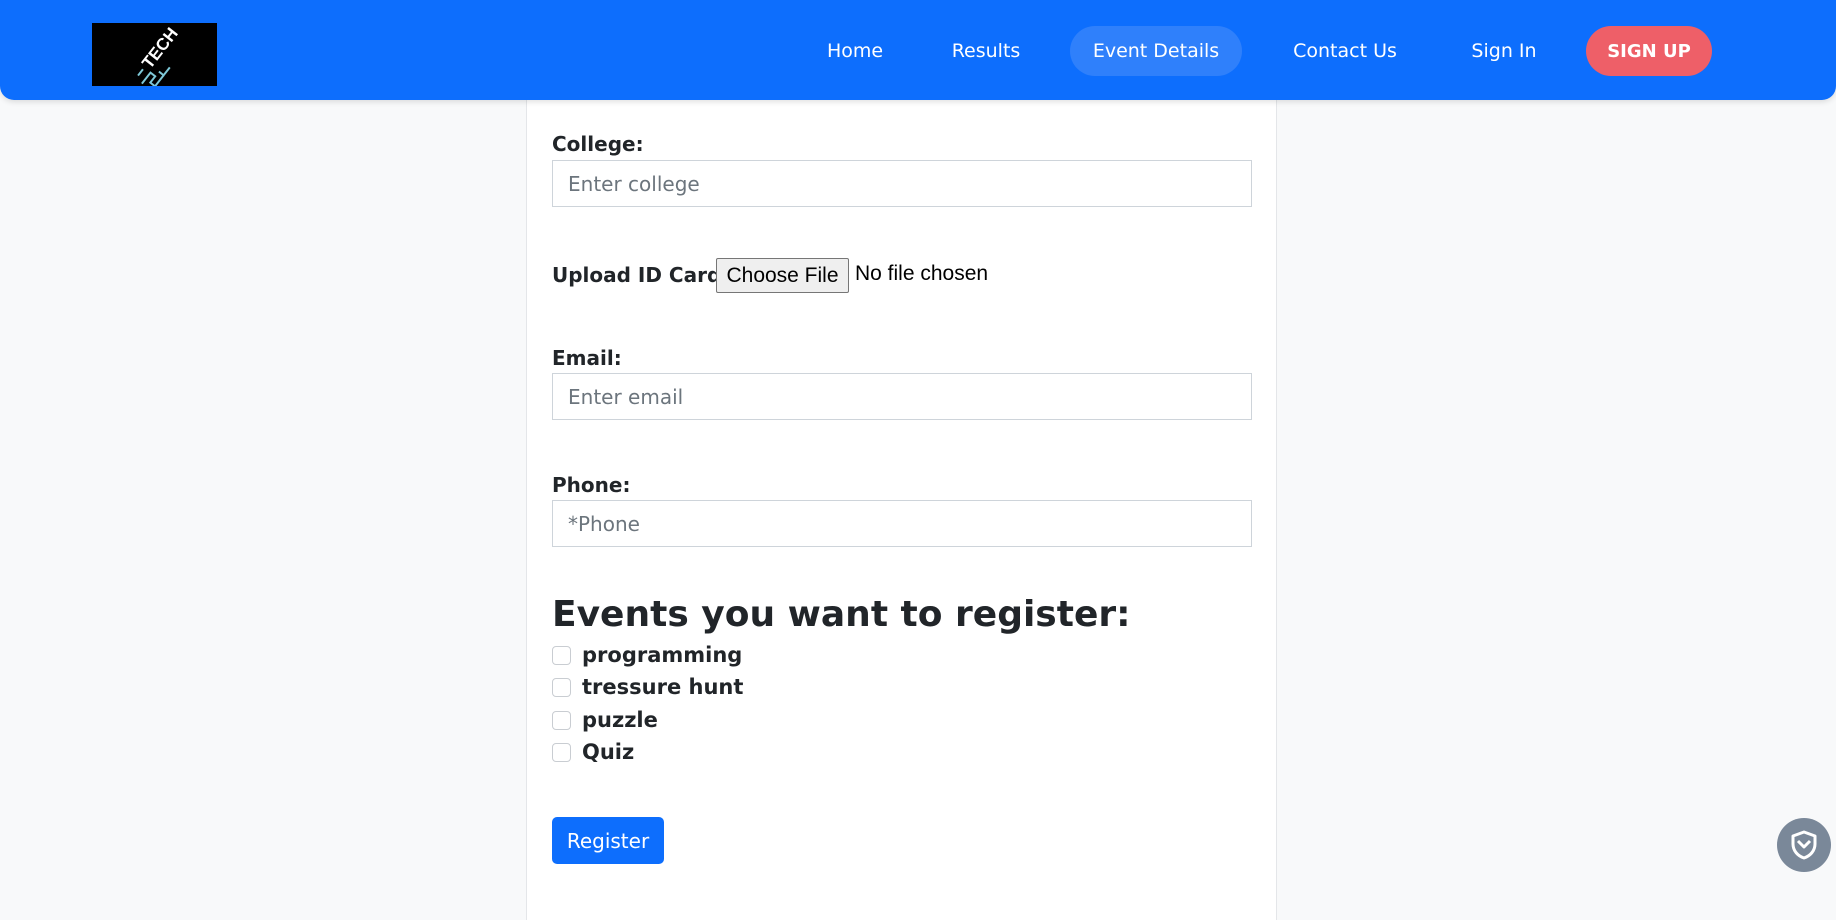 The image size is (1836, 920). I want to click on email-label: Email:, so click(587, 358).